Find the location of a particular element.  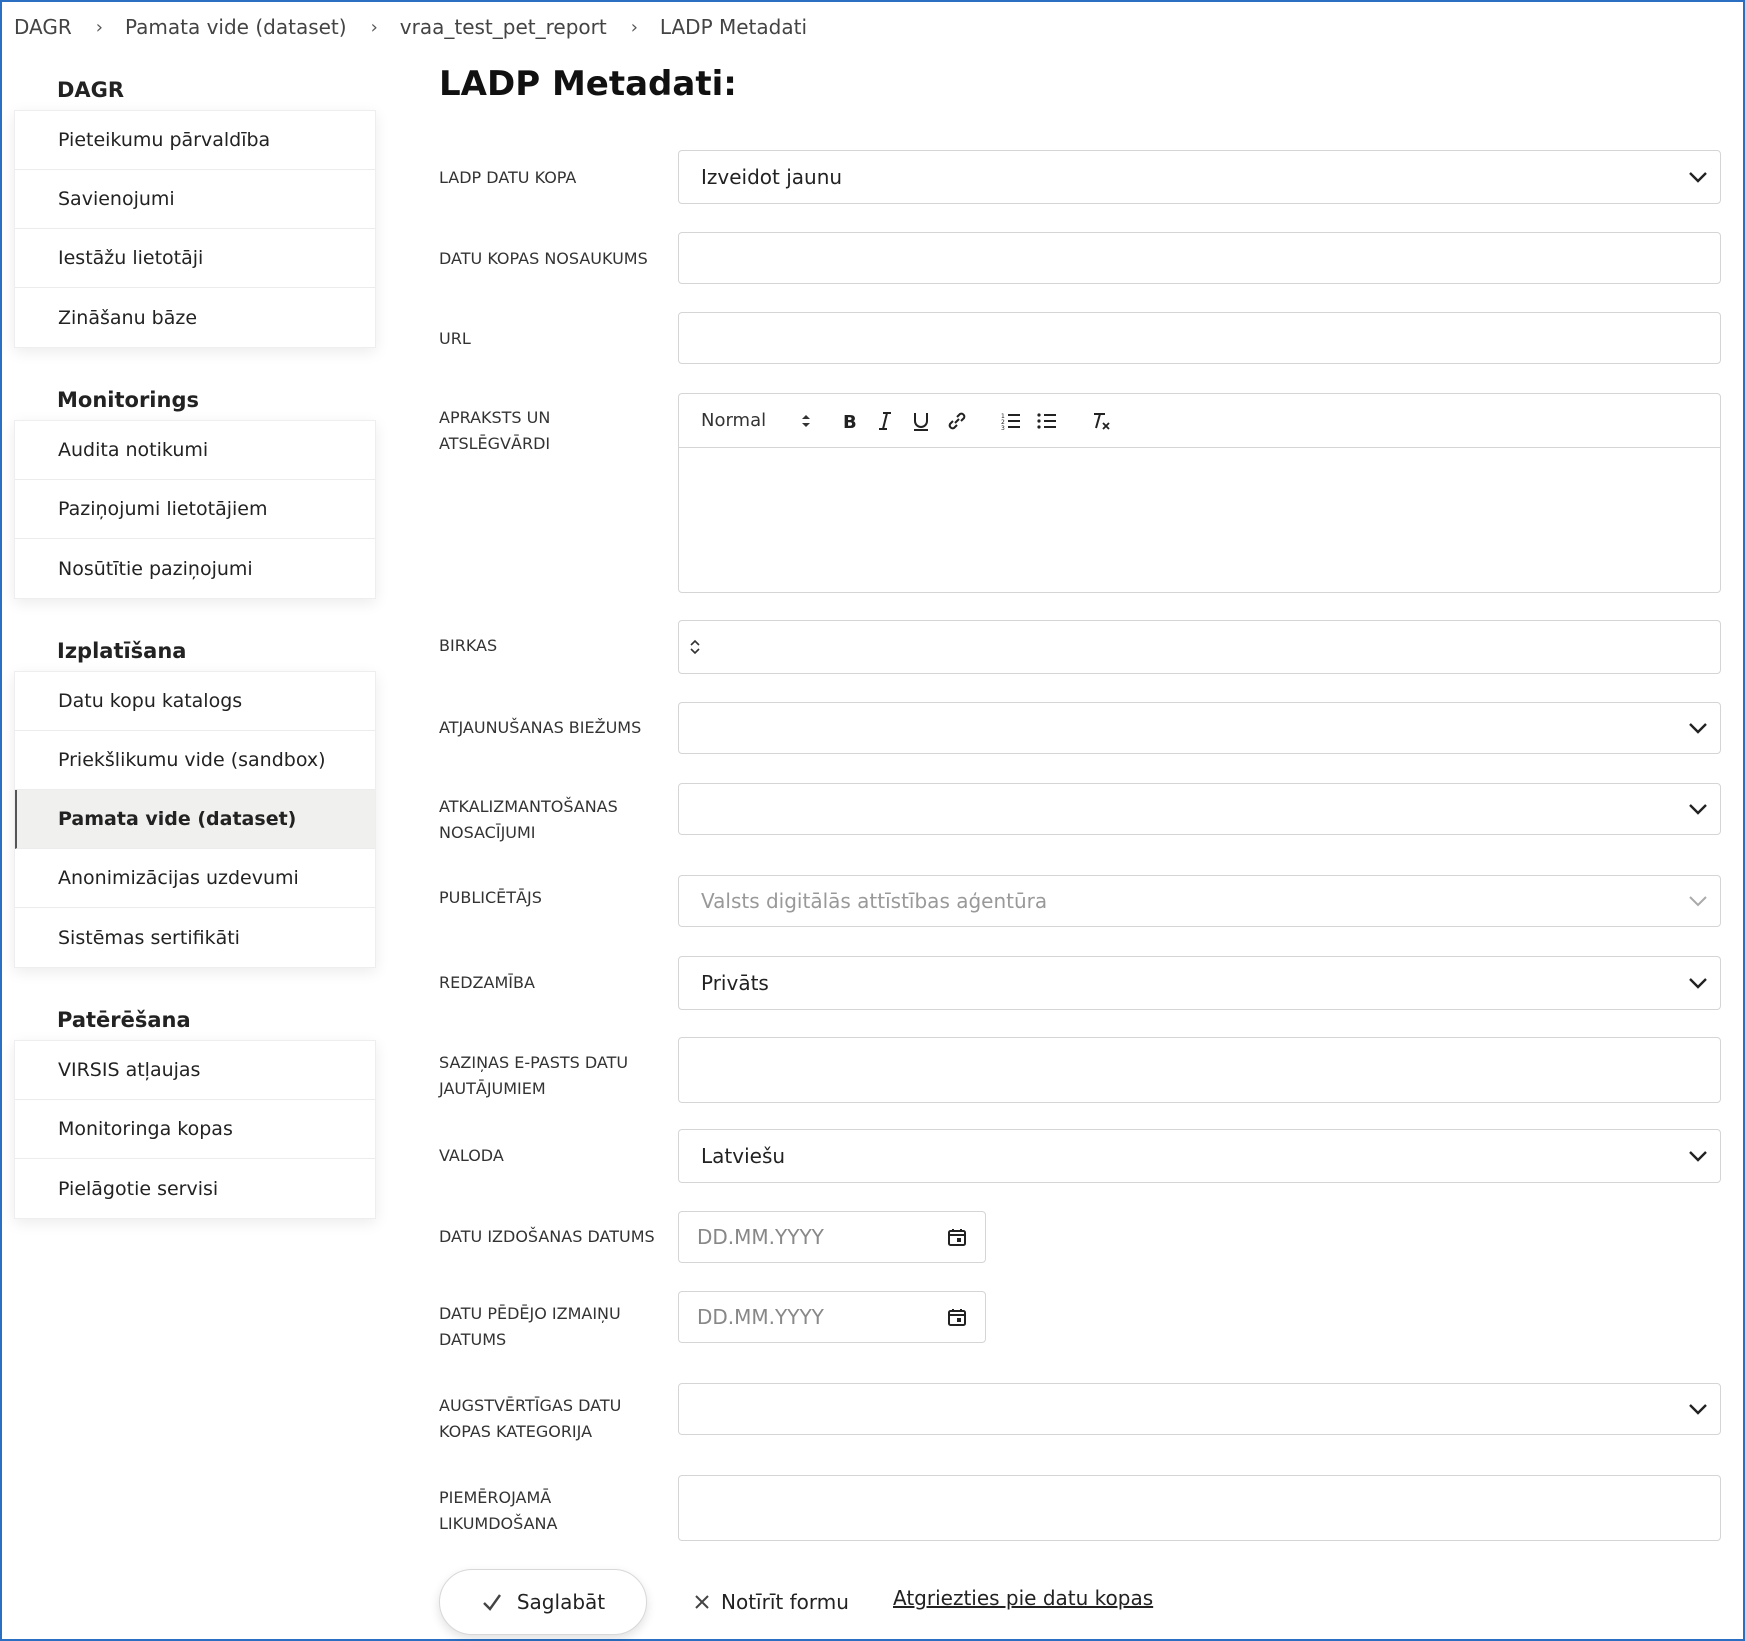

hvd-category-select is located at coordinates (1199, 1409).